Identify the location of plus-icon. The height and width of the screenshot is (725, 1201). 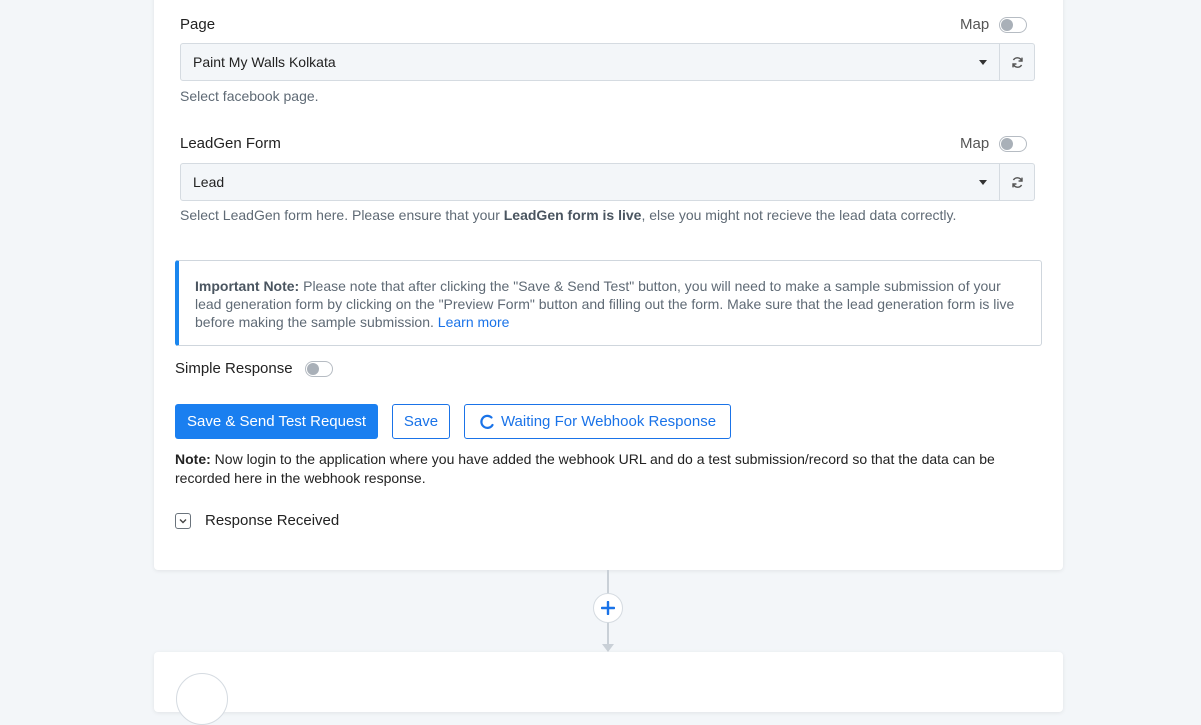
(608, 608).